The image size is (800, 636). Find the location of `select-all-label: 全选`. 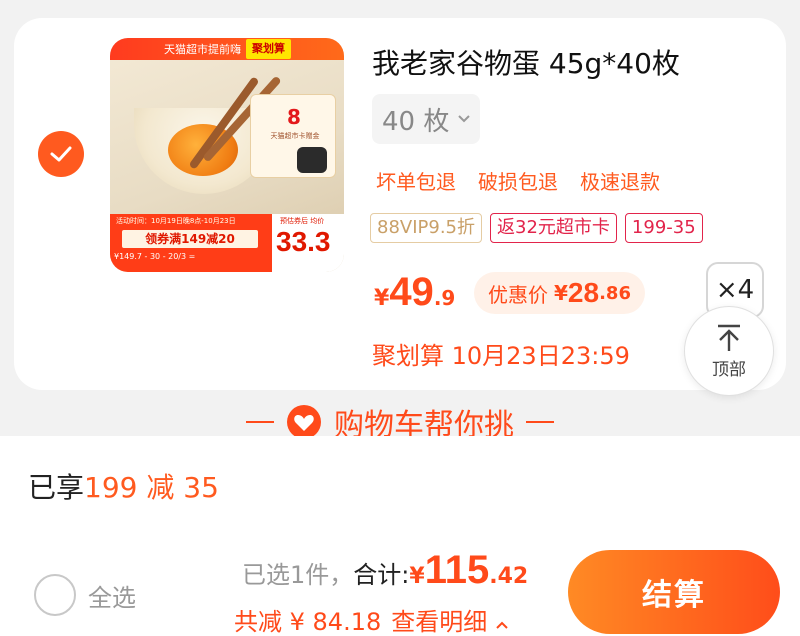

select-all-label: 全选 is located at coordinates (112, 597).